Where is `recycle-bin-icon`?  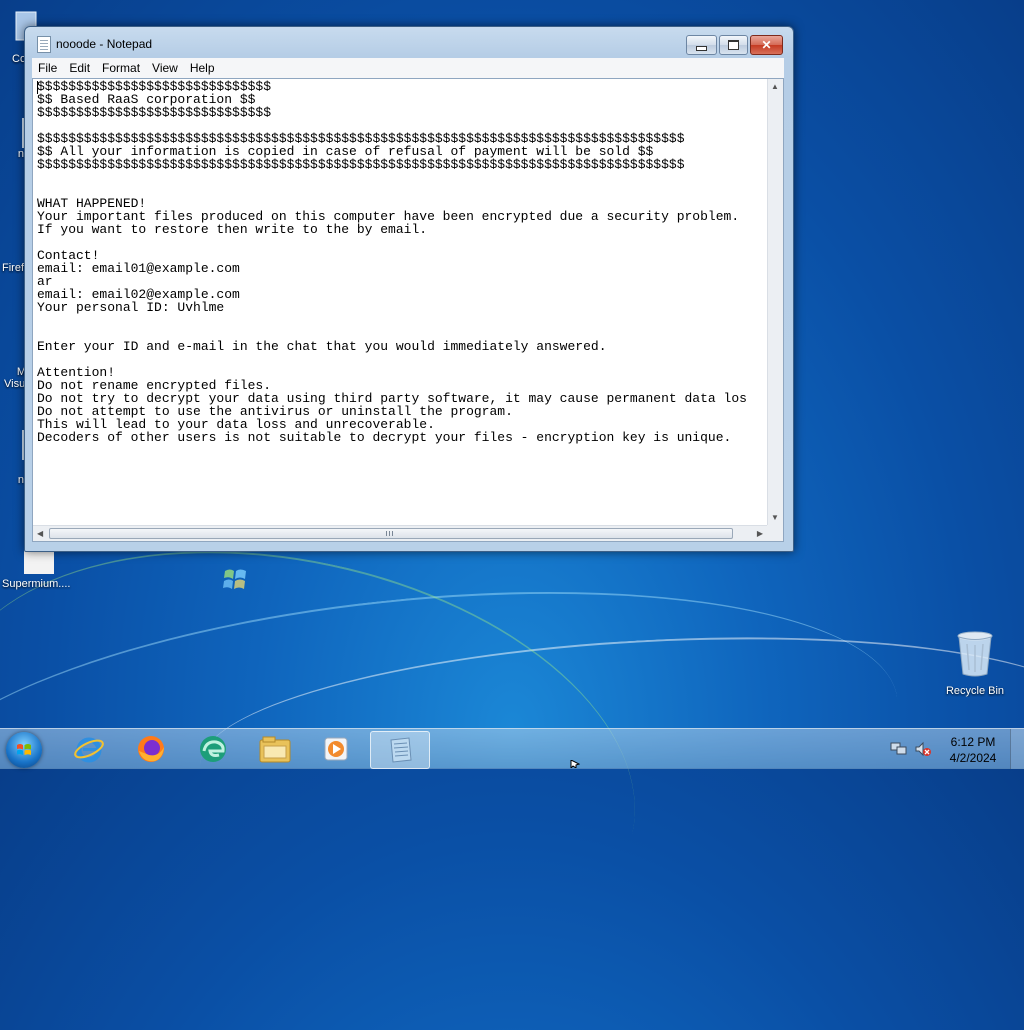
recycle-bin-icon is located at coordinates (975, 654).